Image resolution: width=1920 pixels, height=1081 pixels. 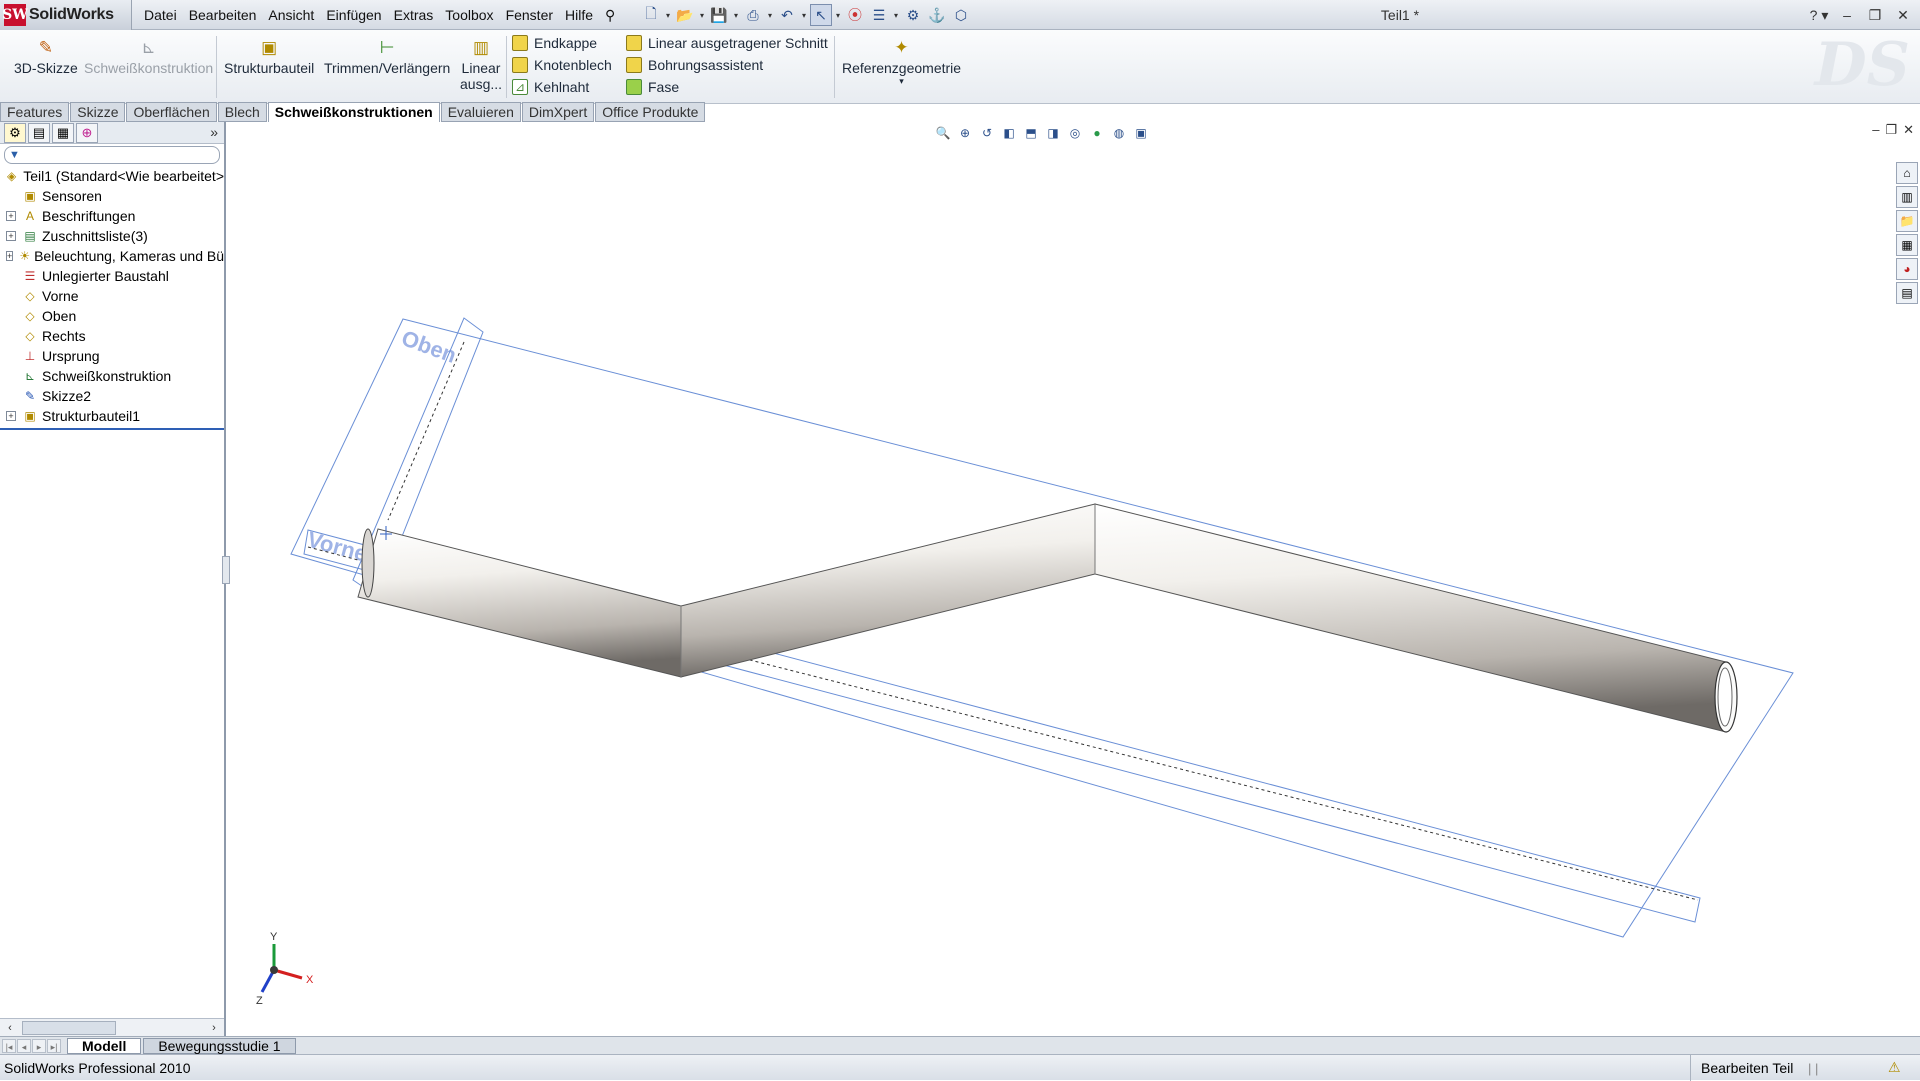 What do you see at coordinates (1907, 197) in the screenshot?
I see `design-library-icon: ▥` at bounding box center [1907, 197].